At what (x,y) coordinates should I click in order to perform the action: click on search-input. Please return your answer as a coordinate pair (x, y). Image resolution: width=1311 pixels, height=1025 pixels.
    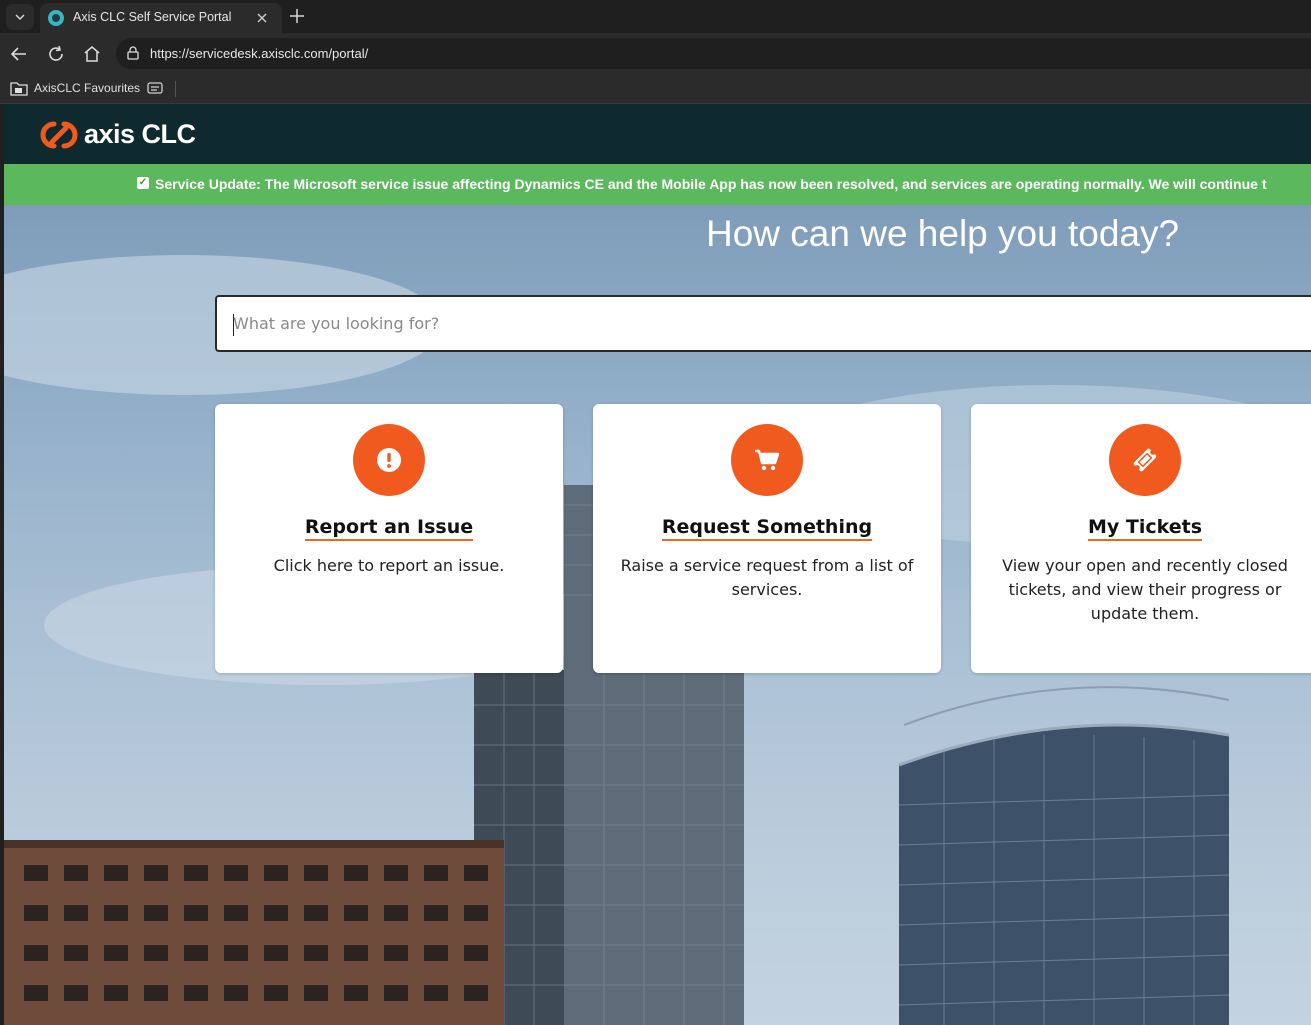
    Looking at the image, I should click on (764, 323).